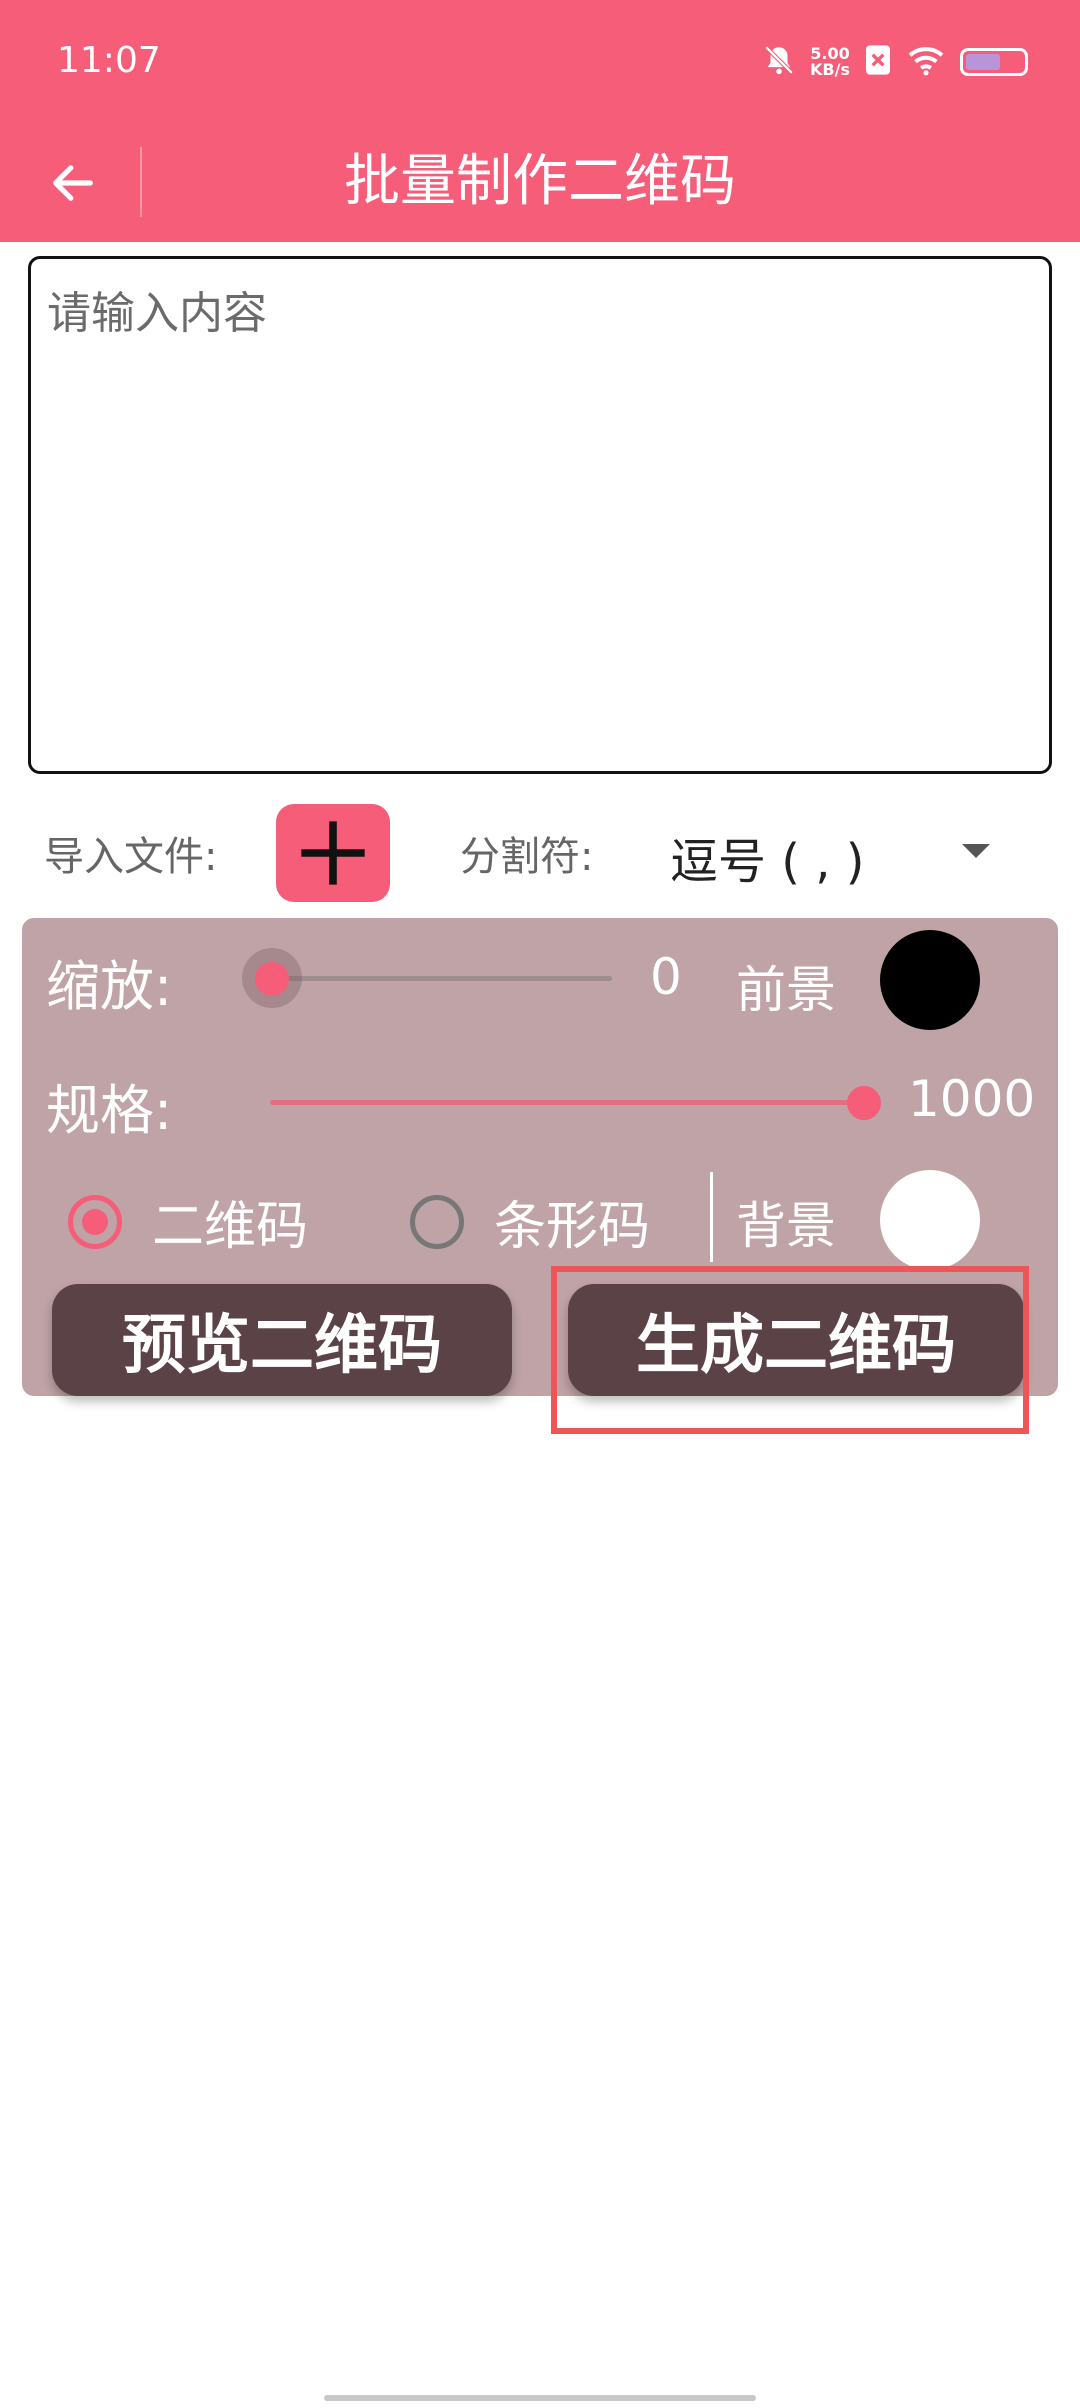 The image size is (1080, 2408). I want to click on net-speed: 5.00 KB/s, so click(830, 62).